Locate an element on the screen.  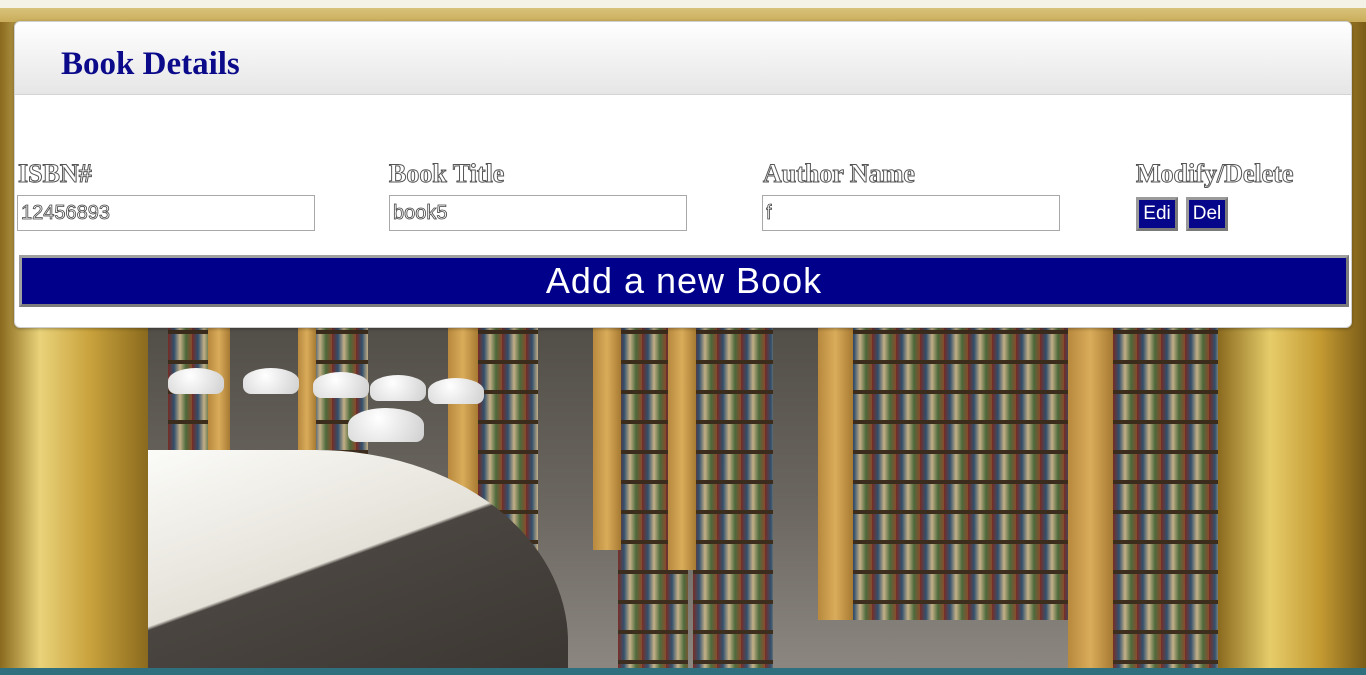
book-title-label: Book Title is located at coordinates (446, 174).